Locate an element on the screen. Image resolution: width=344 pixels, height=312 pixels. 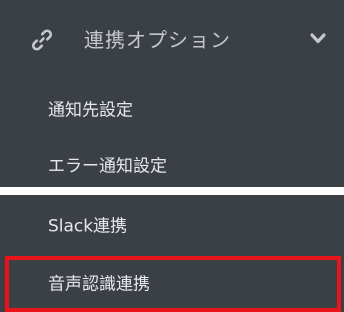
link-icon is located at coordinates (42, 40).